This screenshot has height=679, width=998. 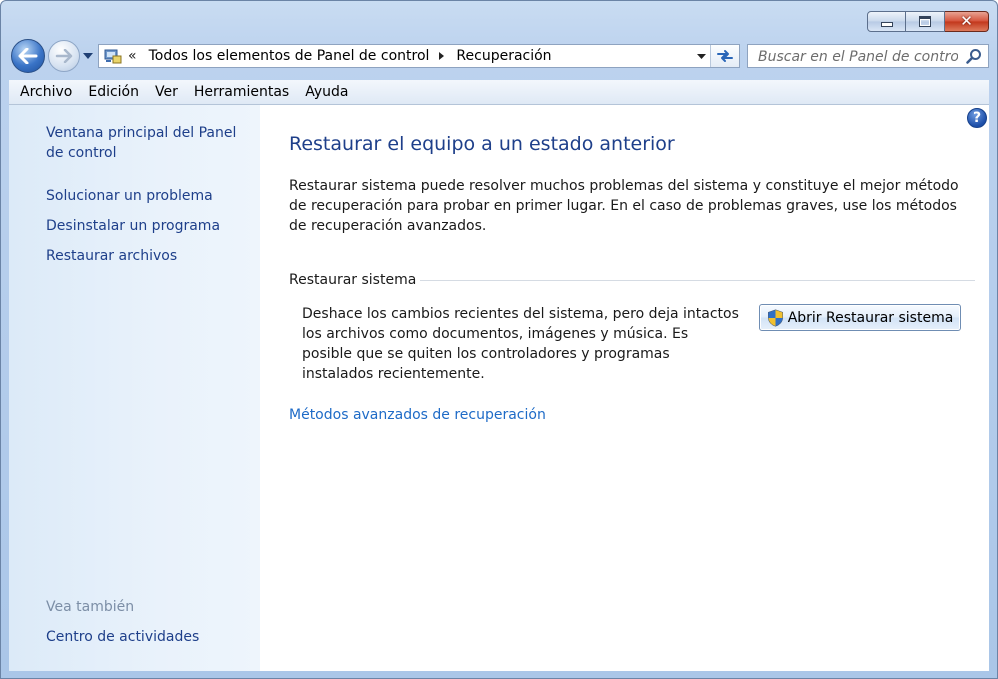 I want to click on sidebar-link-control-panel-home: Ventana principal del Panel de control, so click(x=151, y=143).